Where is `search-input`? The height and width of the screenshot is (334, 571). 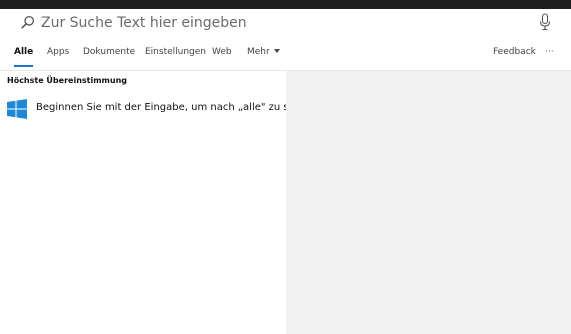
search-input is located at coordinates (281, 22).